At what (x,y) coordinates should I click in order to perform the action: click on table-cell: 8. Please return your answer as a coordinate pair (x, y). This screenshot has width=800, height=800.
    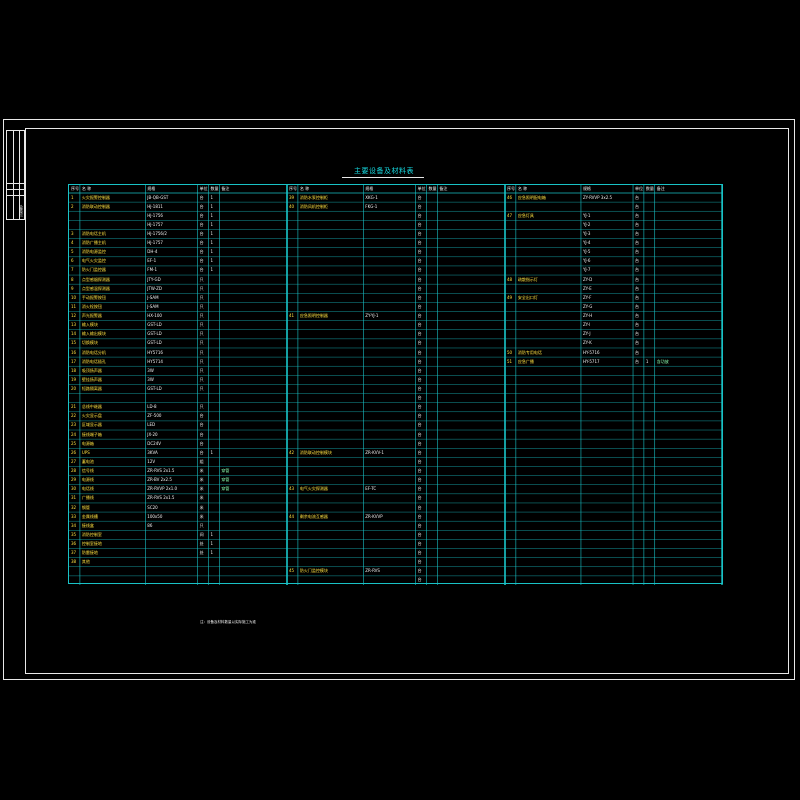
    Looking at the image, I should click on (72, 279).